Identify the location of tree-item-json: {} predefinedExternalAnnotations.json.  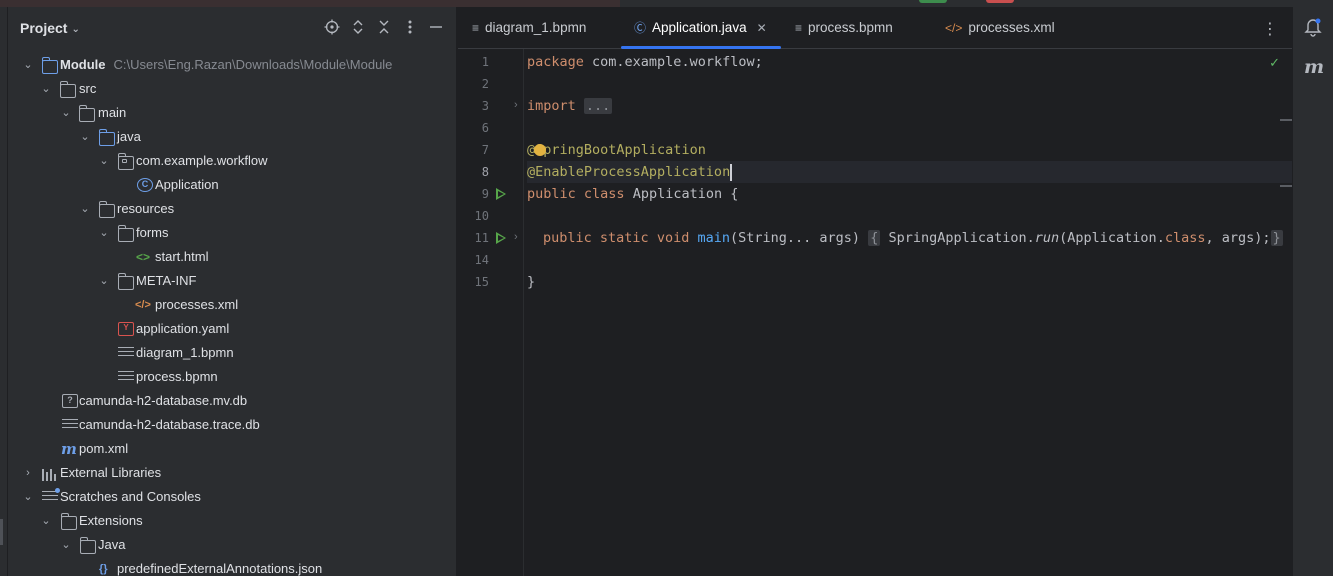
(232, 566).